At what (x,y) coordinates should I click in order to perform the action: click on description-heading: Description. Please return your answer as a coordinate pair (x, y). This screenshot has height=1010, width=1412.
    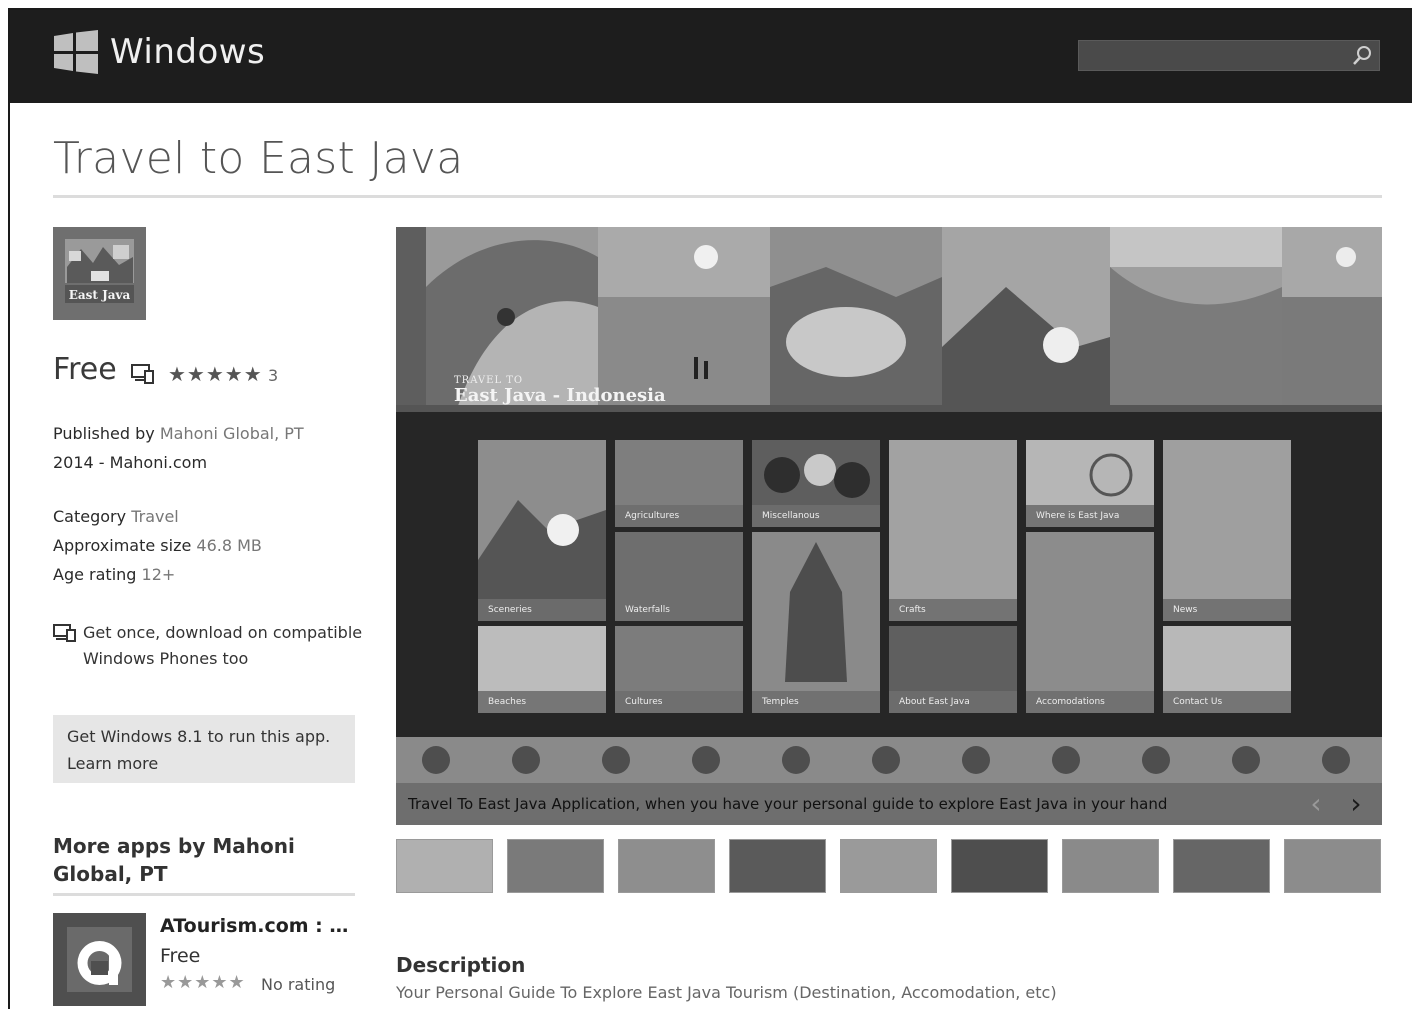
    Looking at the image, I should click on (461, 965).